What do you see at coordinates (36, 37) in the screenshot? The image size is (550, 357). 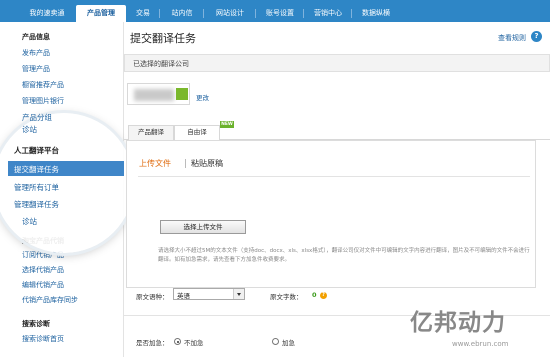 I see `sidebar-section-product-info: 产品信息` at bounding box center [36, 37].